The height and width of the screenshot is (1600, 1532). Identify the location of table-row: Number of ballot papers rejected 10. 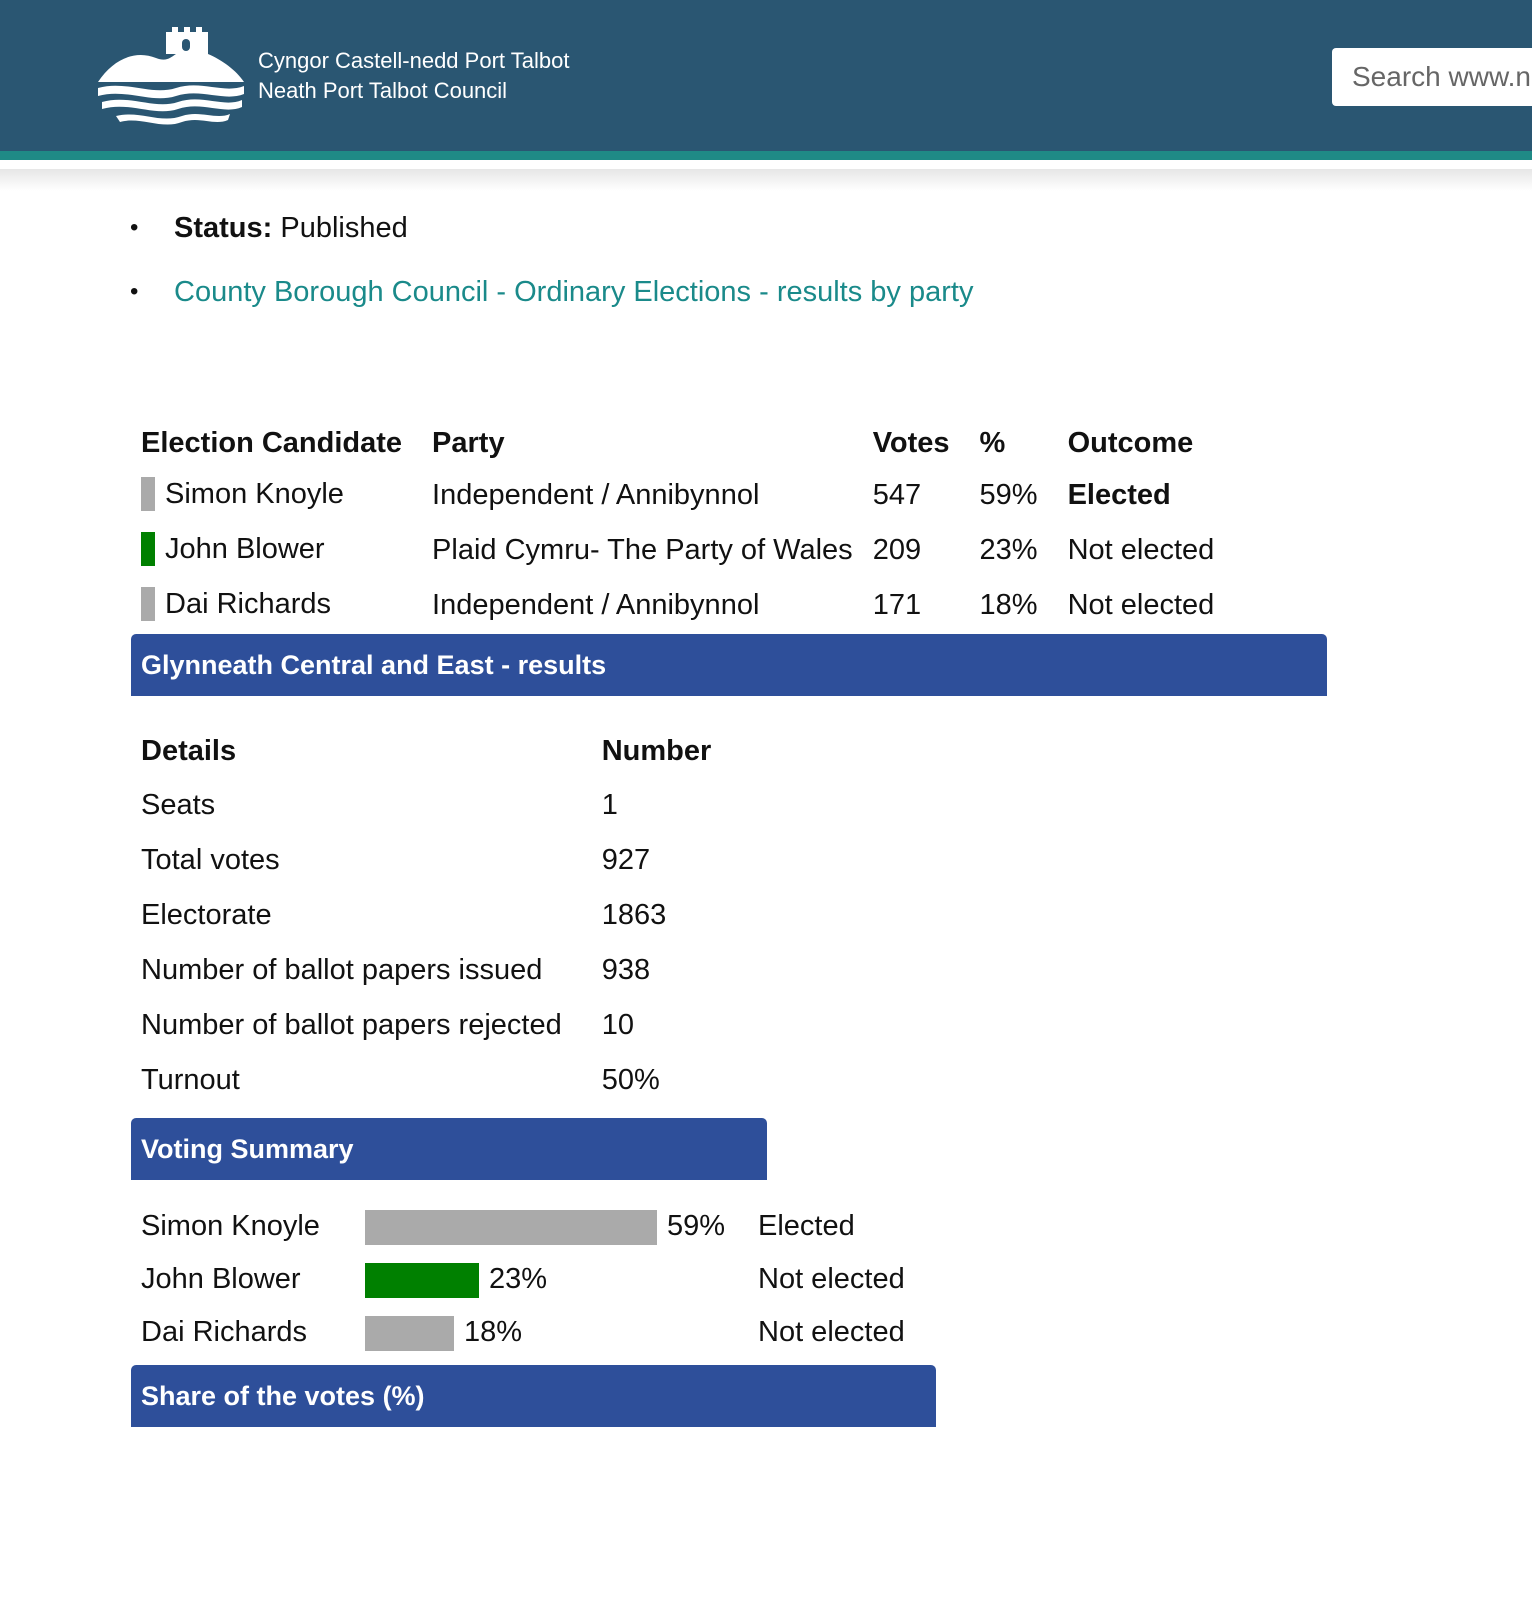
(426, 1025).